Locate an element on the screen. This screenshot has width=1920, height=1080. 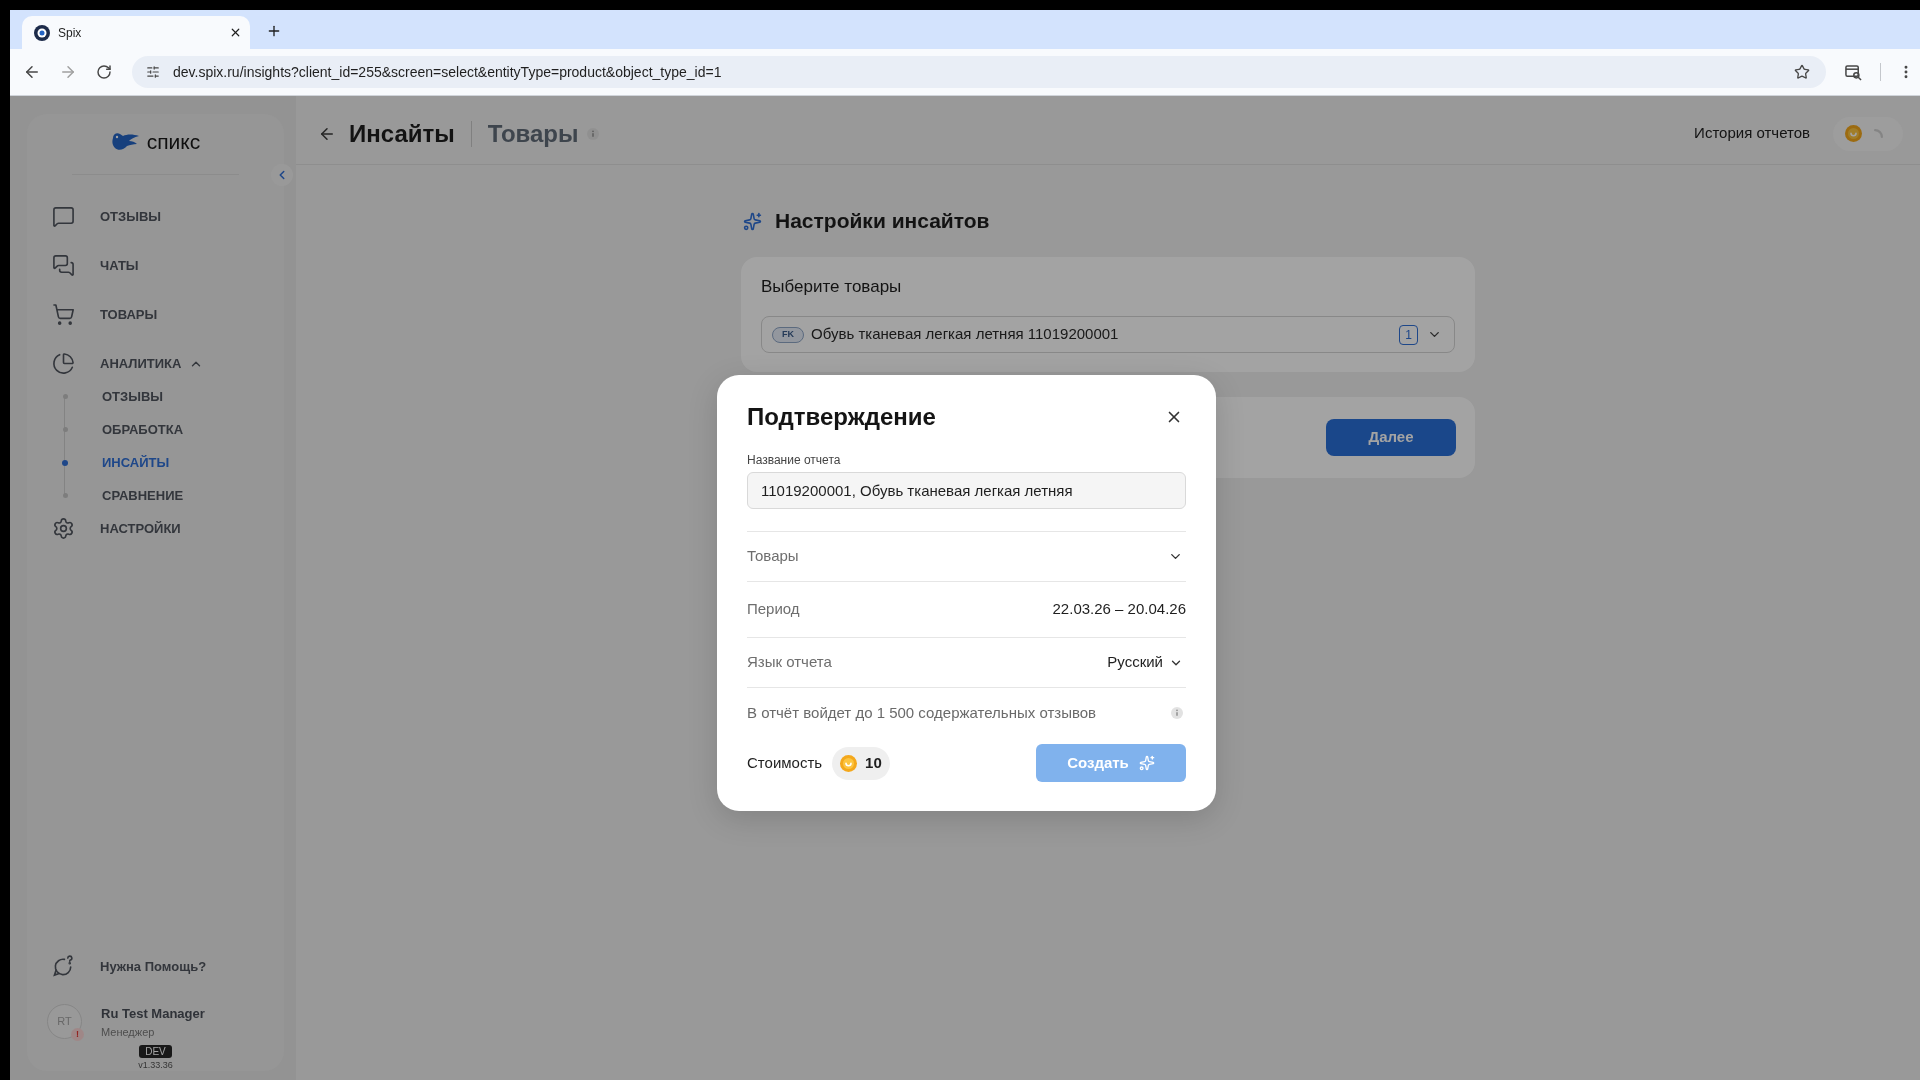
settings-icon is located at coordinates (63, 528).